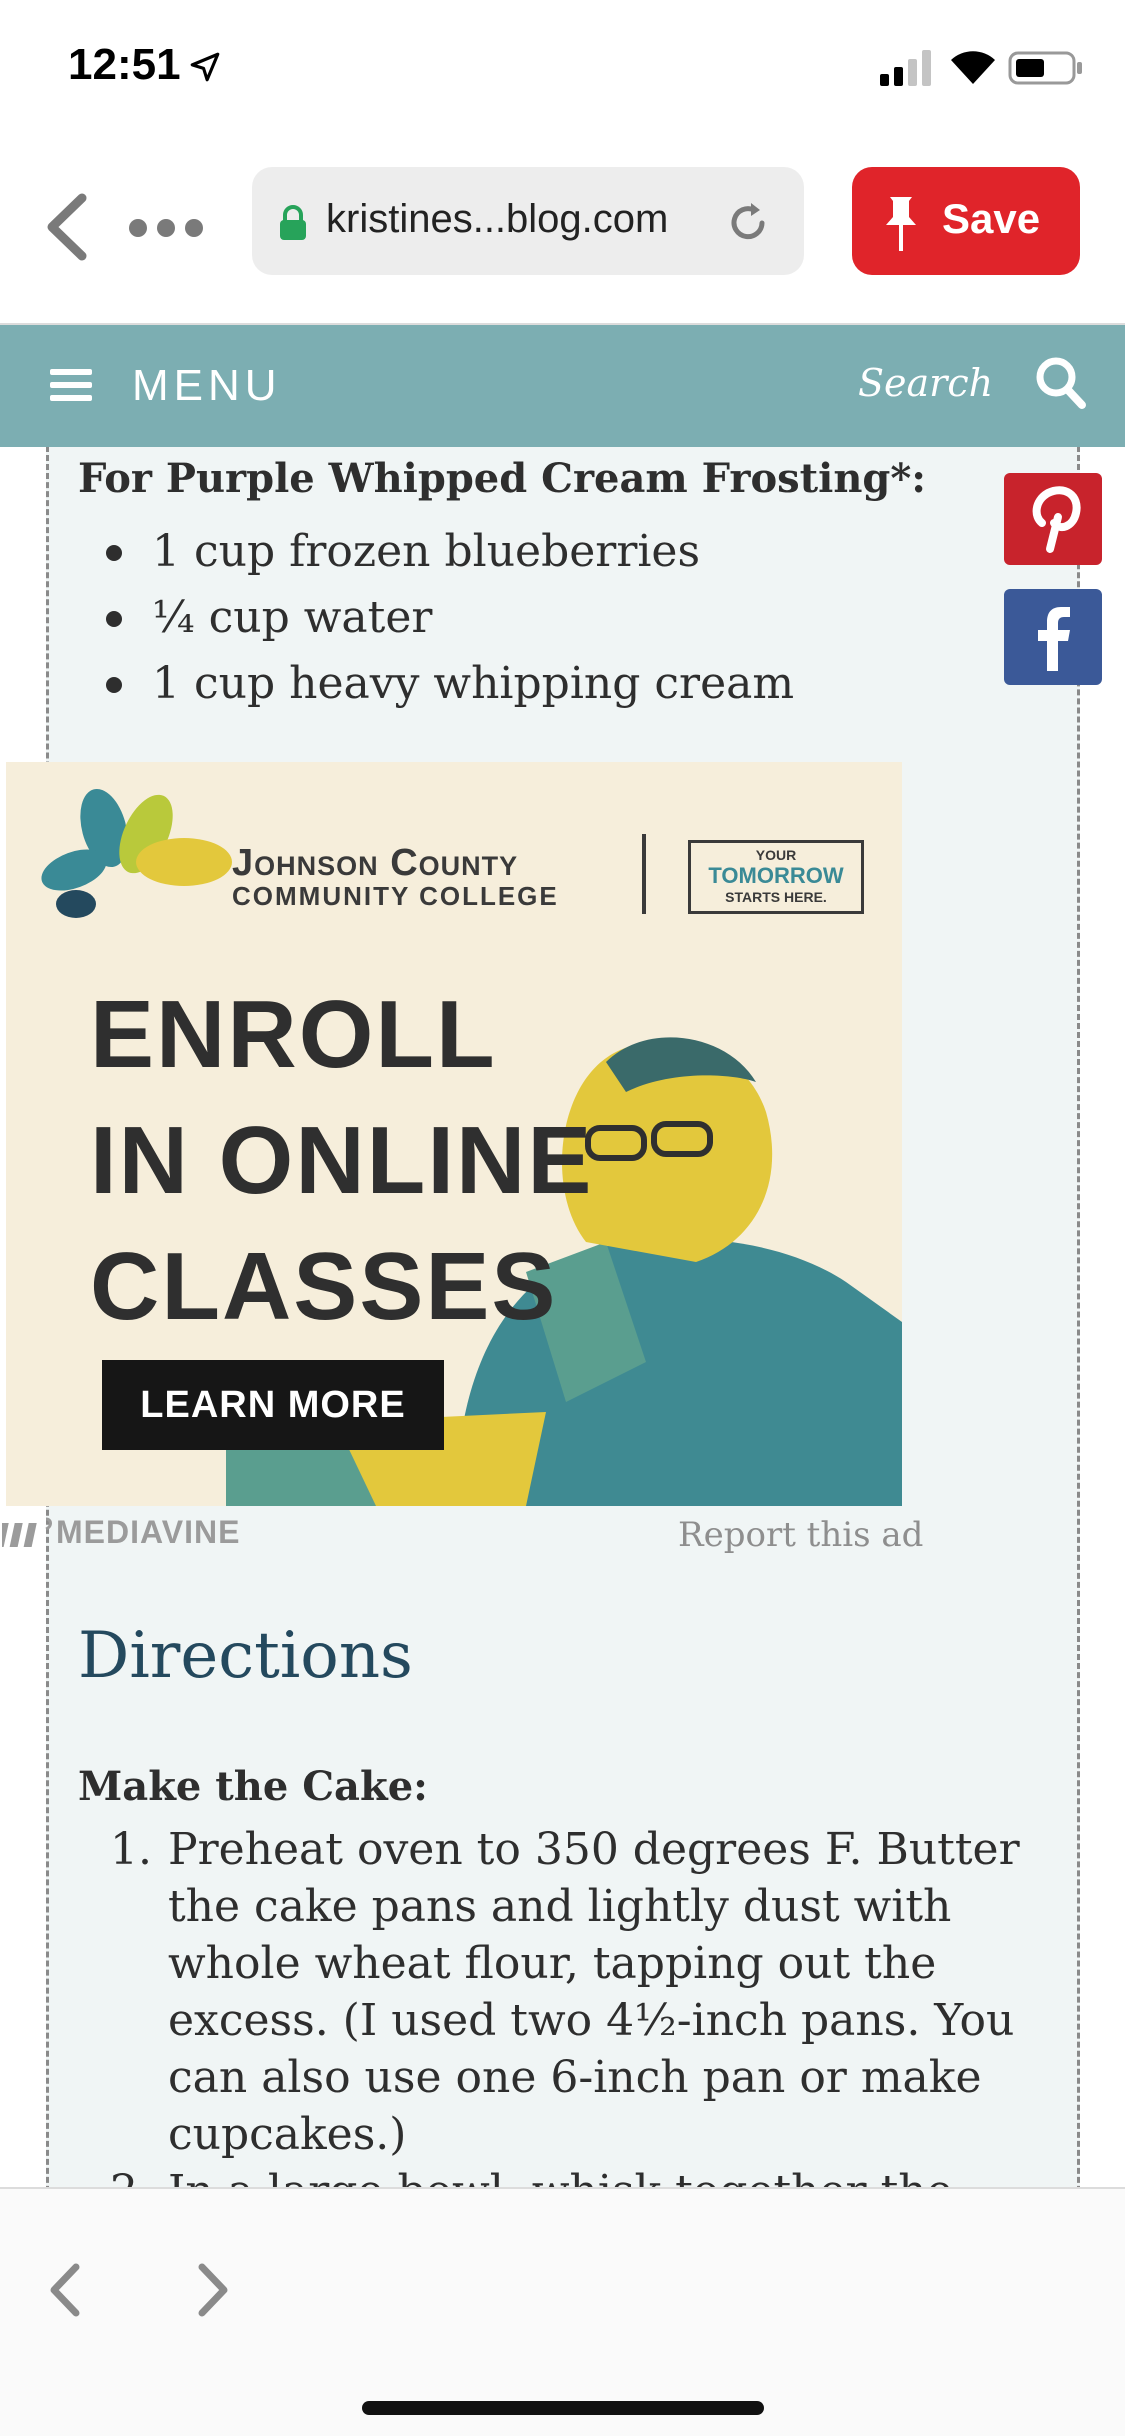 This screenshot has width=1125, height=2436. I want to click on directions-heading: Directions, so click(245, 1656).